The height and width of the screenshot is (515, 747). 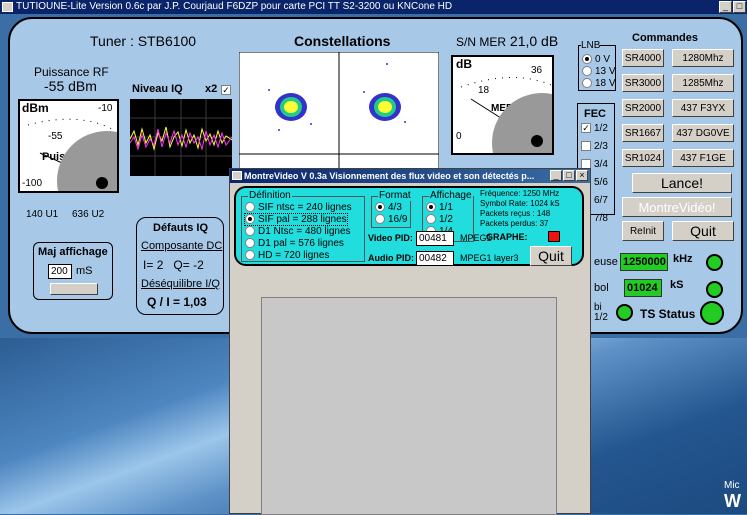 What do you see at coordinates (180, 284) in the screenshot?
I see `deseq-label: Déséquilibre I/Q` at bounding box center [180, 284].